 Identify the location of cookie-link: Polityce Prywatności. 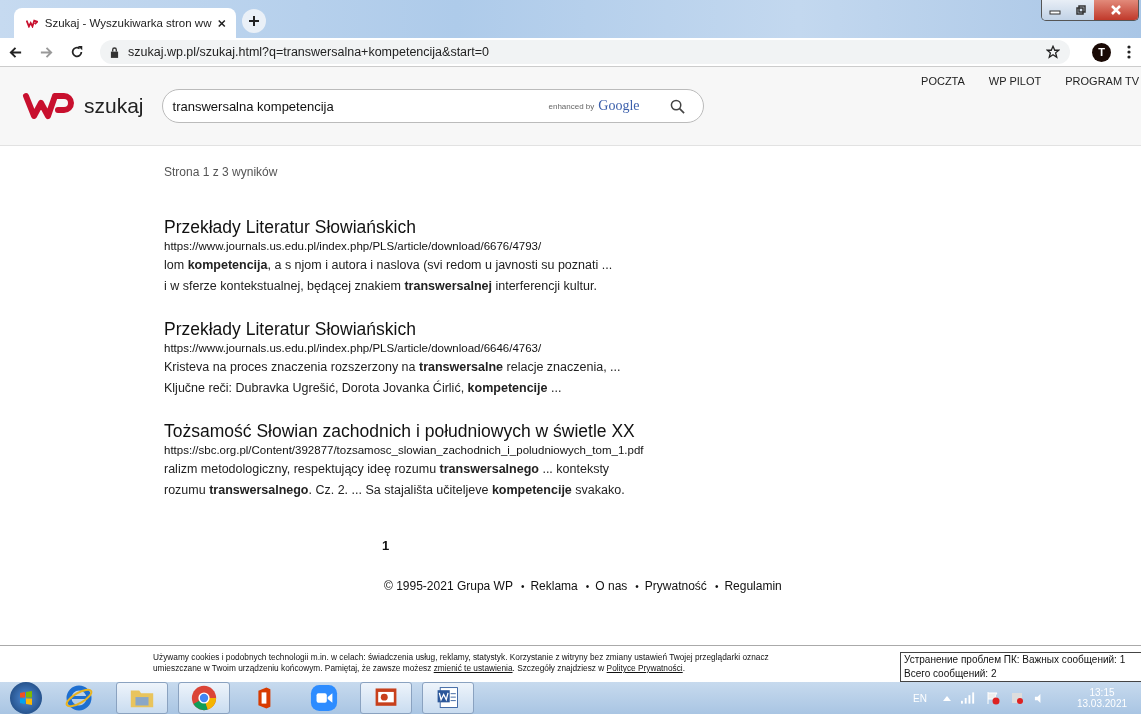
(644, 668).